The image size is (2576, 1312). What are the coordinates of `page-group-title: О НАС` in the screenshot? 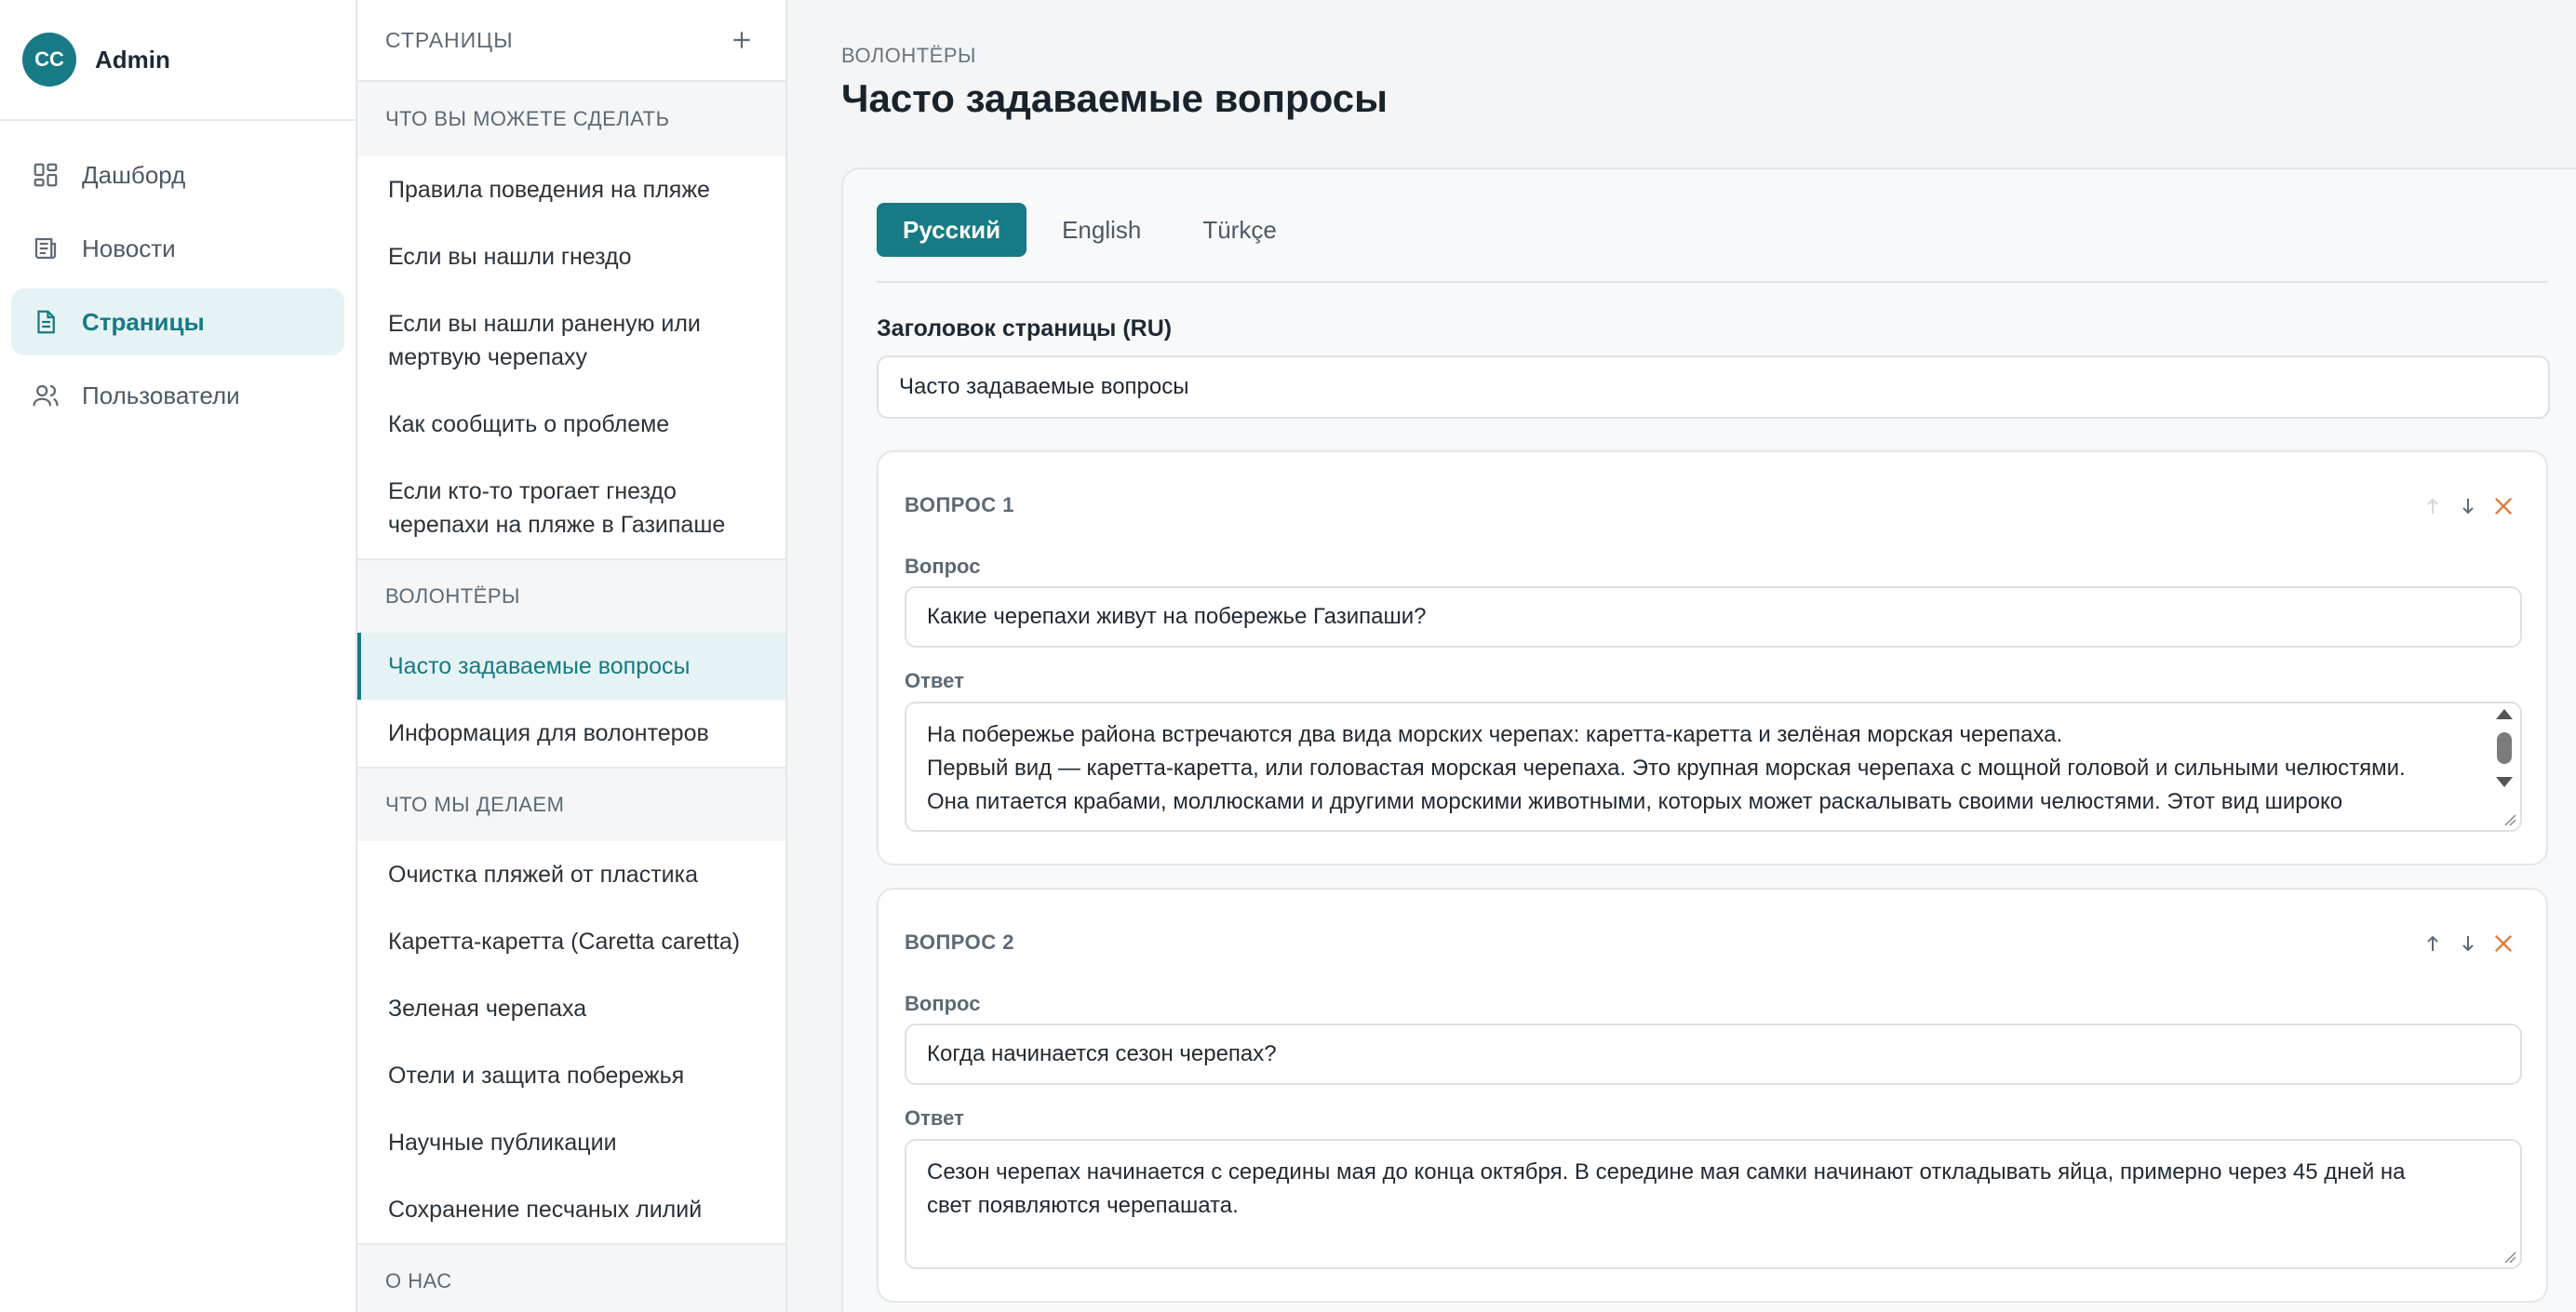 It's located at (571, 1277).